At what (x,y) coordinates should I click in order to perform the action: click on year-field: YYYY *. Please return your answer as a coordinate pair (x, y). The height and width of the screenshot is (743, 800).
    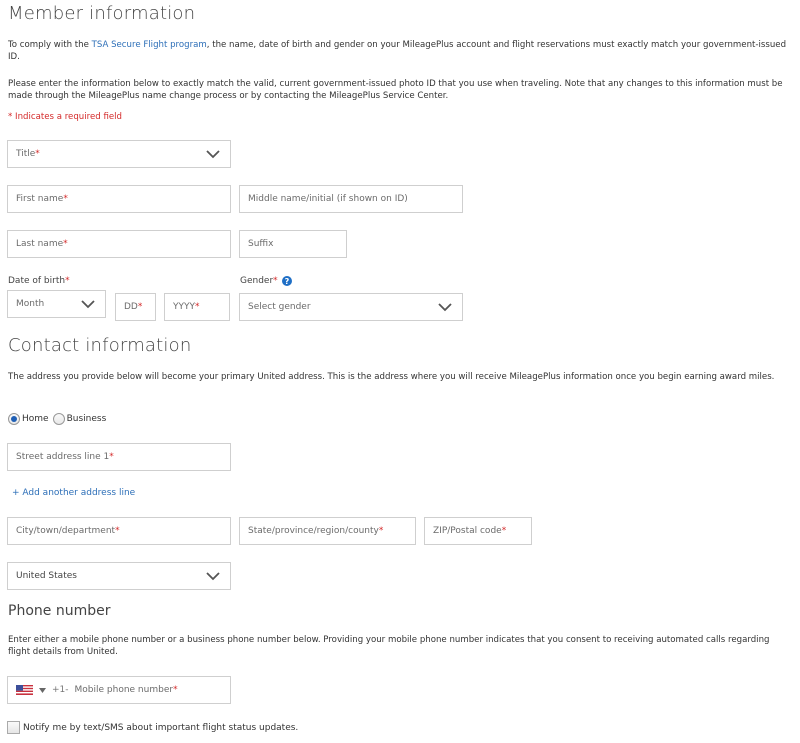
    Looking at the image, I should click on (197, 307).